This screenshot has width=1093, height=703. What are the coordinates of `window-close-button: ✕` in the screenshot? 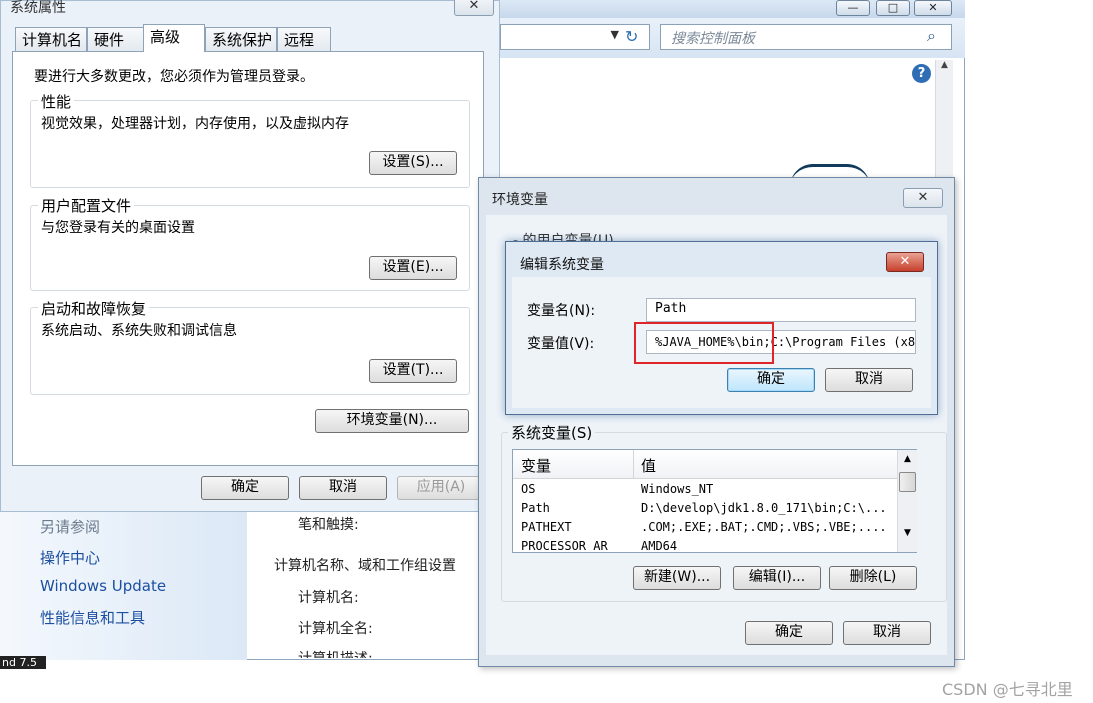 It's located at (933, 8).